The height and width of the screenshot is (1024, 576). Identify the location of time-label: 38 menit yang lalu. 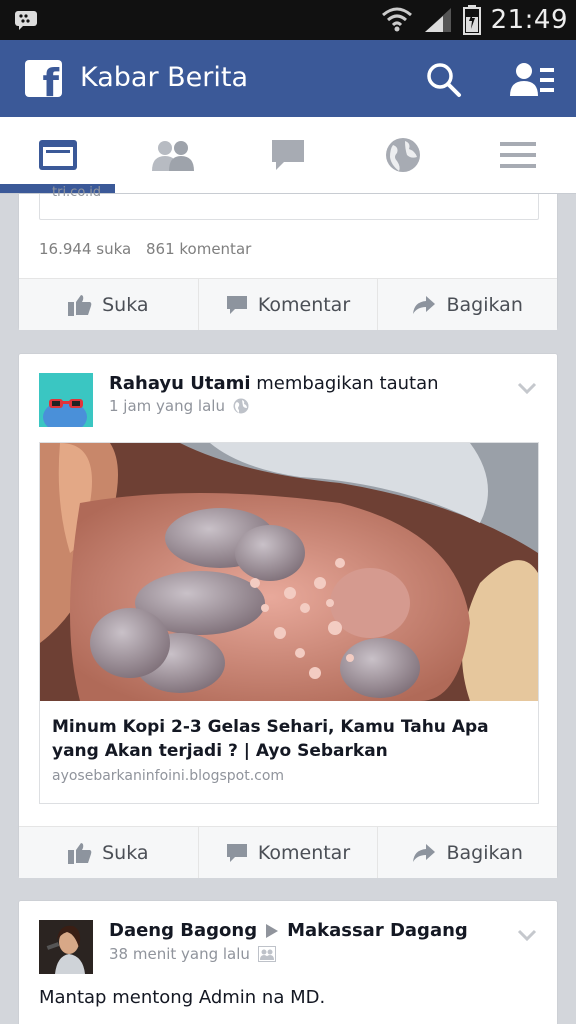
(179, 954).